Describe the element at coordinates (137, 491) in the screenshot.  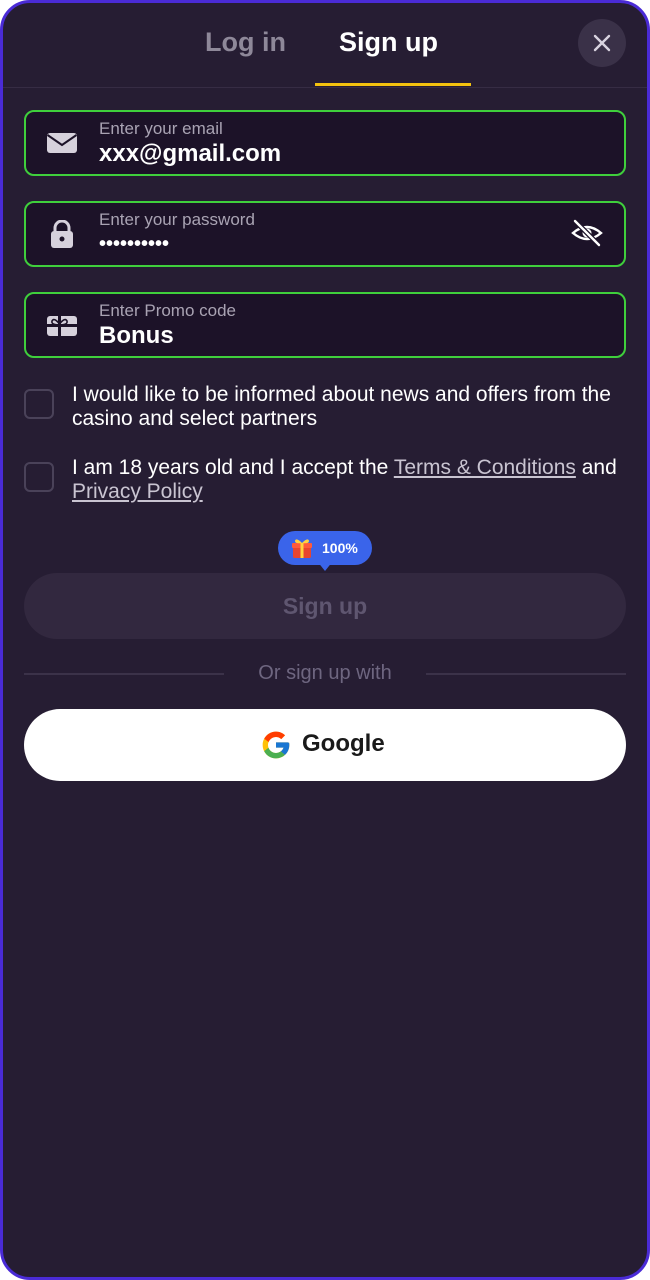
I see `privacy-policy-link: Privacy Policy` at that location.